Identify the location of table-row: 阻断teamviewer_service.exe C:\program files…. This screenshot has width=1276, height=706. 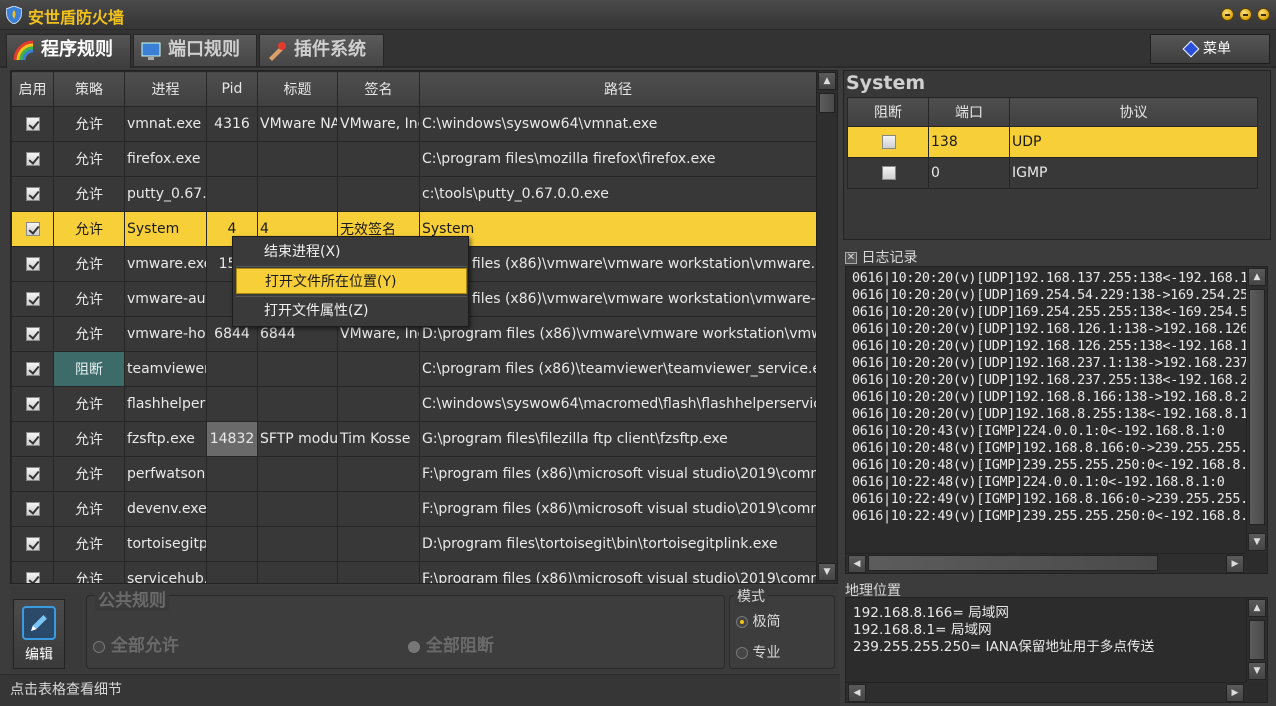
(414, 369).